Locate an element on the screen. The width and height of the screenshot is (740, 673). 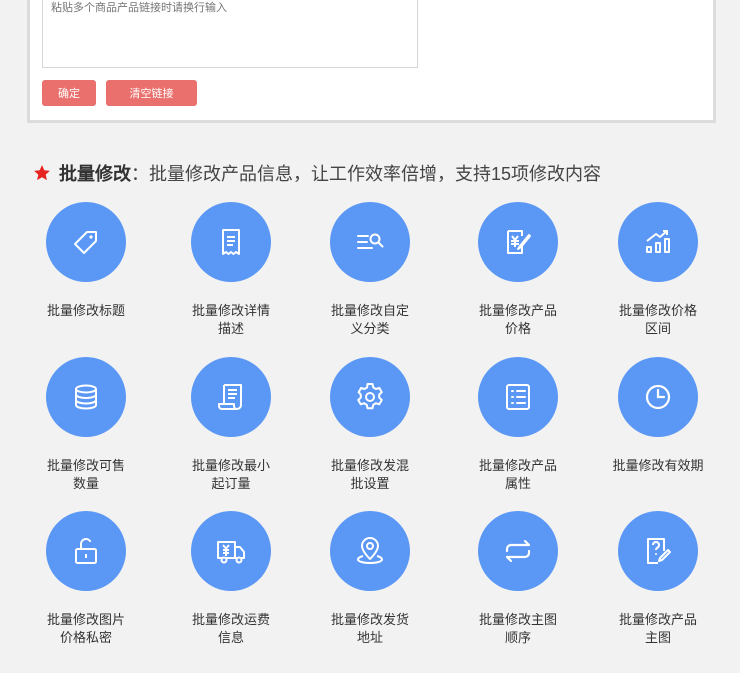
feature-edit-ship-address: 批量修改发货 地址 is located at coordinates (370, 579).